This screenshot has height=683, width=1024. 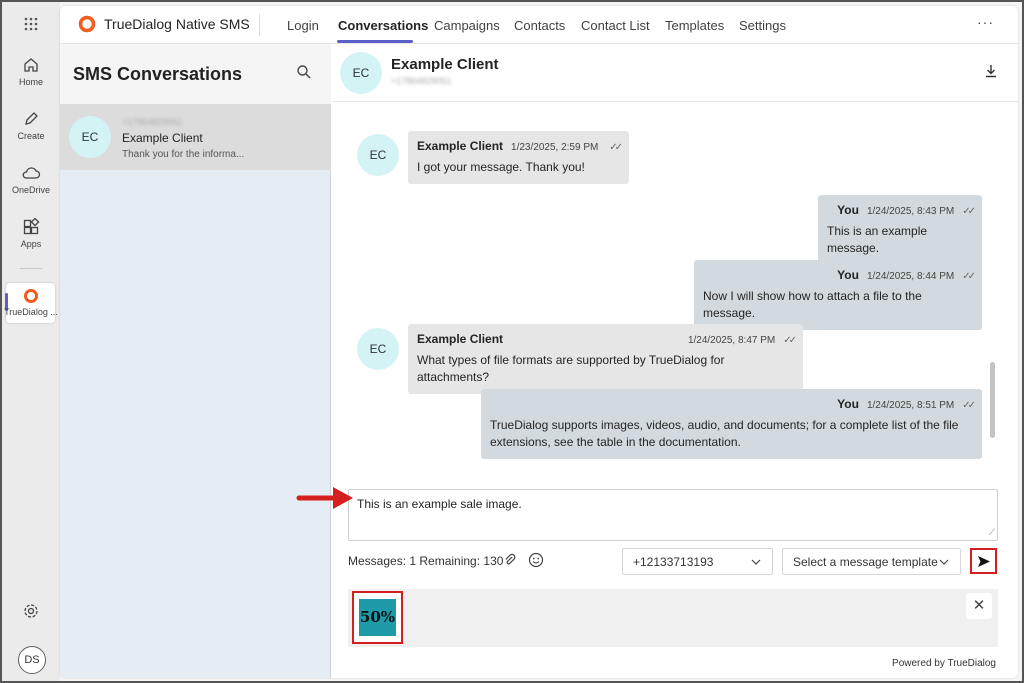 What do you see at coordinates (31, 612) in the screenshot?
I see `settings-icon` at bounding box center [31, 612].